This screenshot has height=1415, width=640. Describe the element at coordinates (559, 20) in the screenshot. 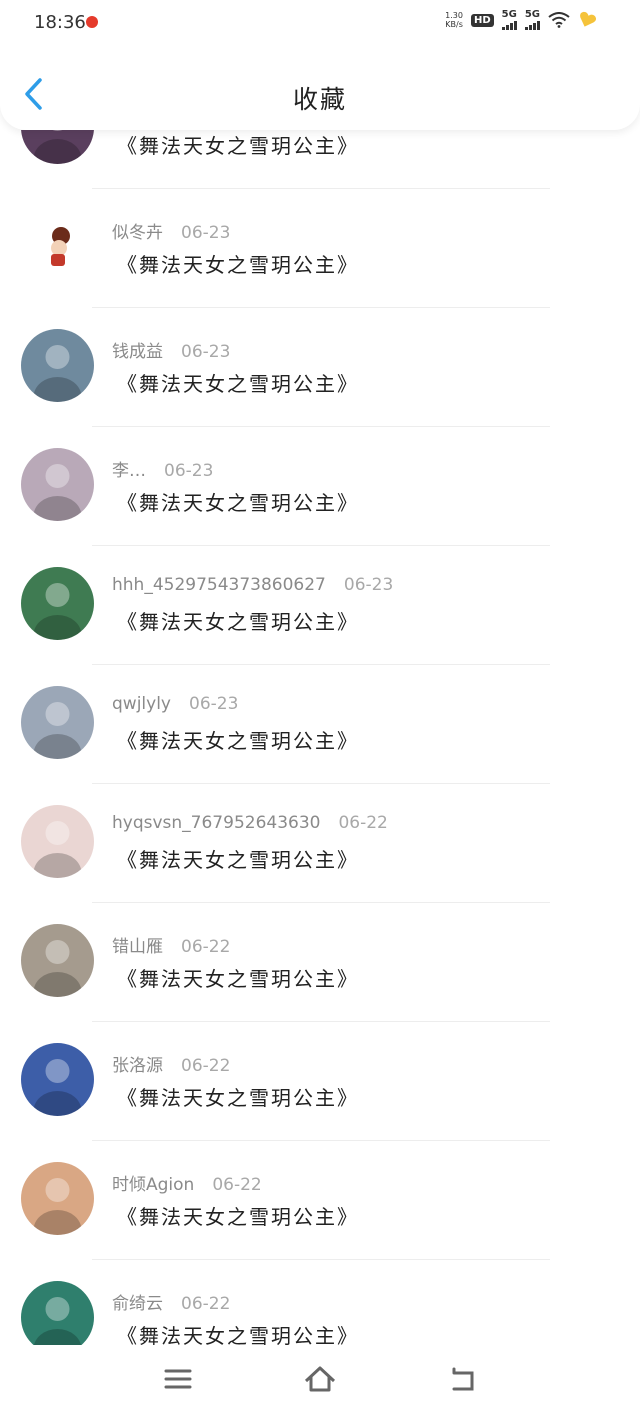

I see `wifi-icon` at that location.